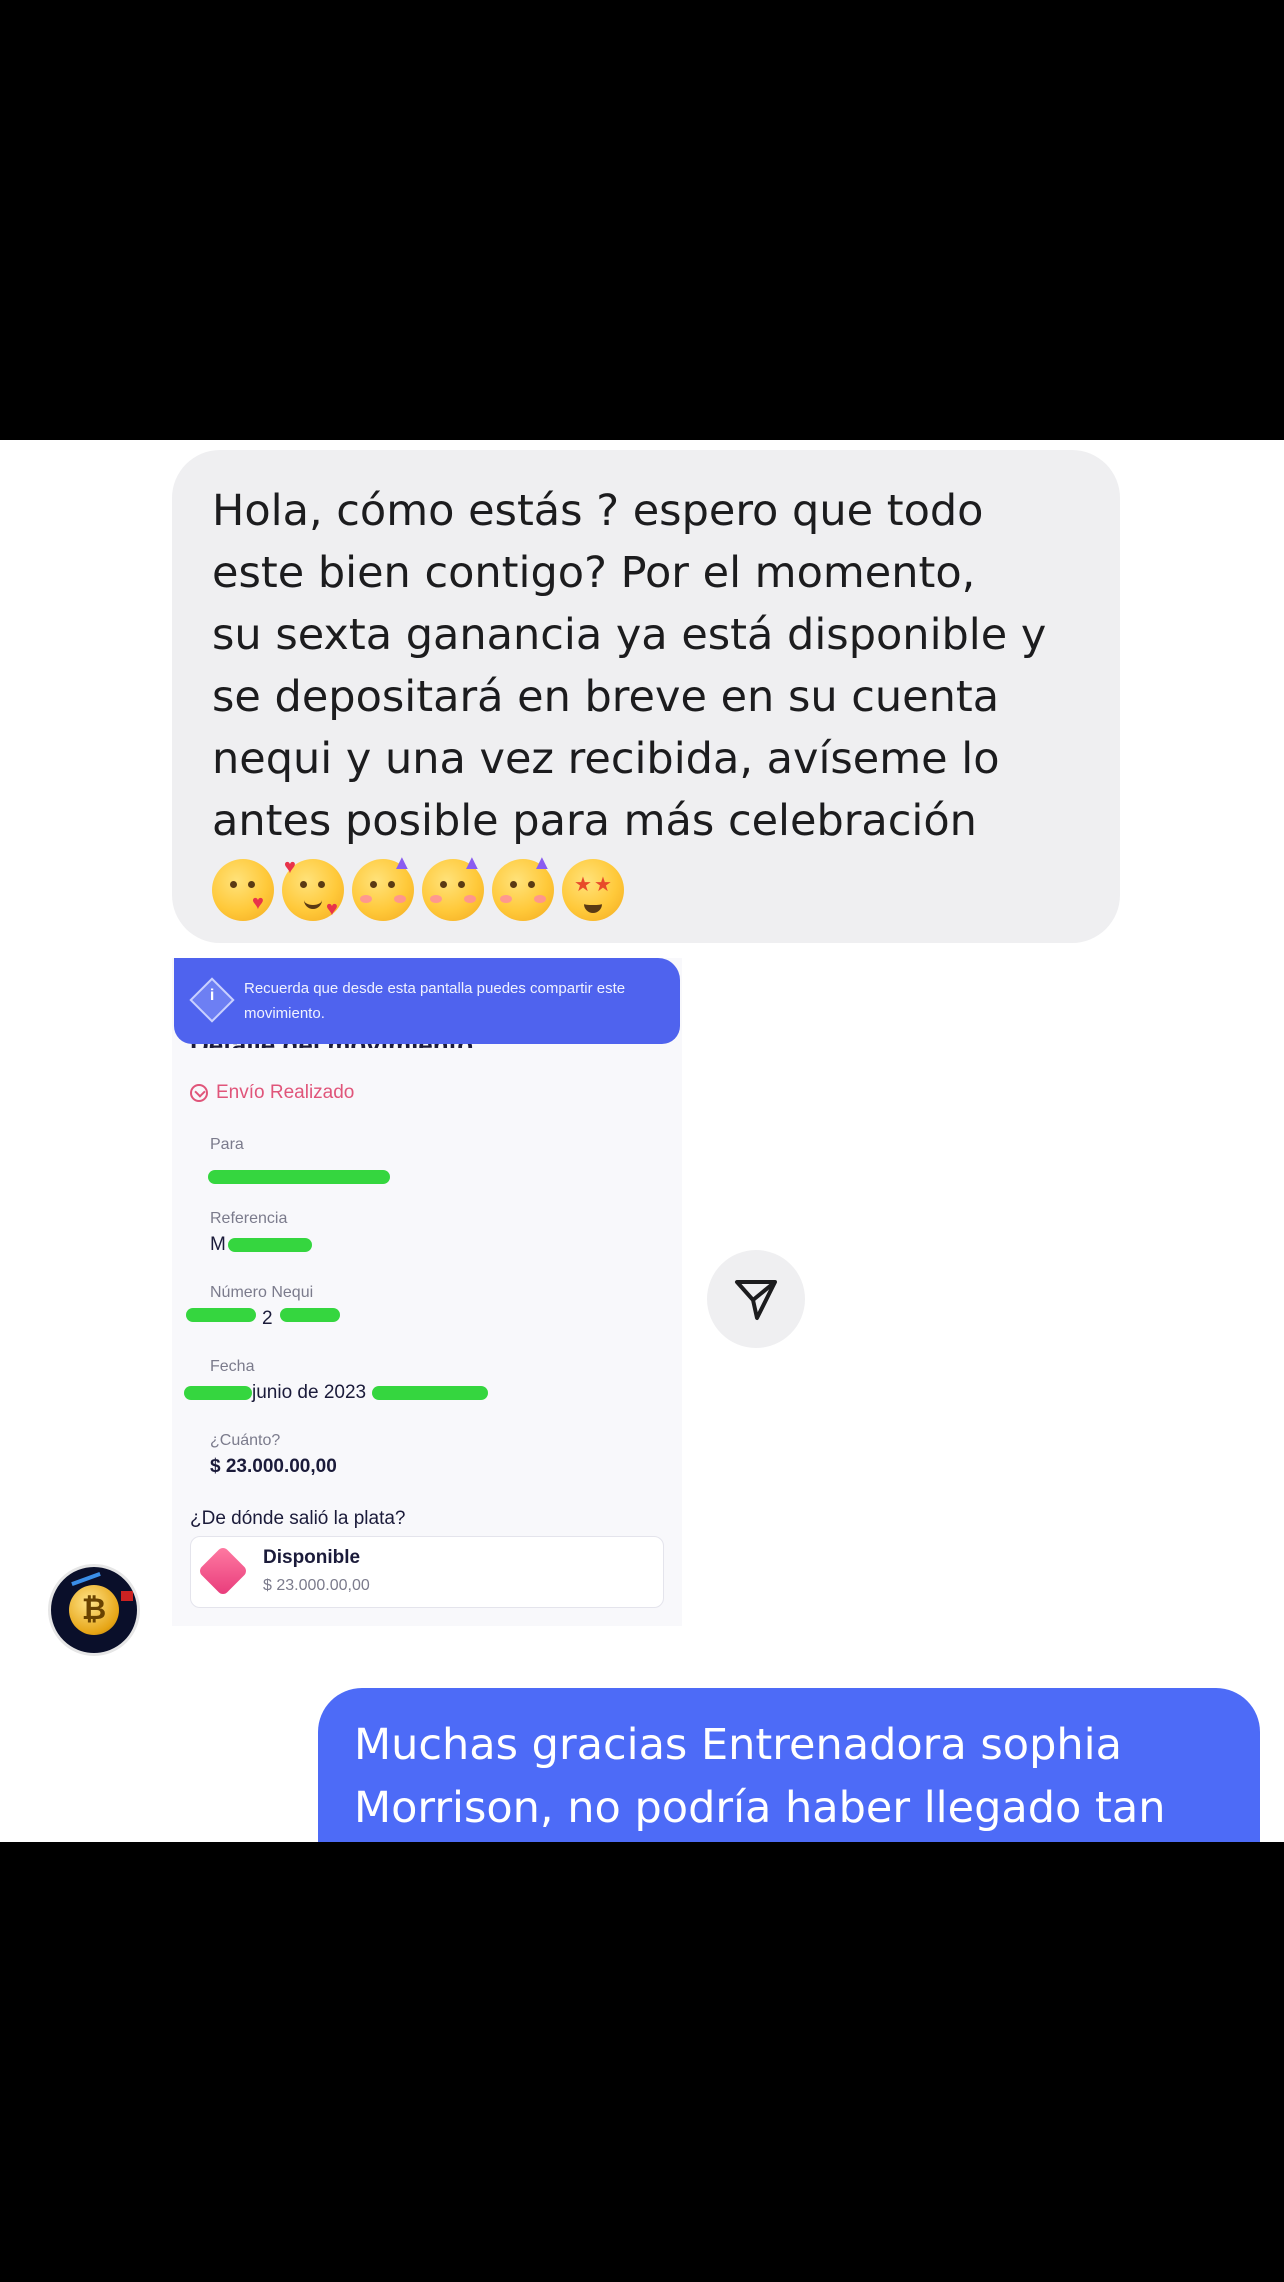 The width and height of the screenshot is (1284, 2282). Describe the element at coordinates (285, 1092) in the screenshot. I see `status-text: Envío Realizado` at that location.